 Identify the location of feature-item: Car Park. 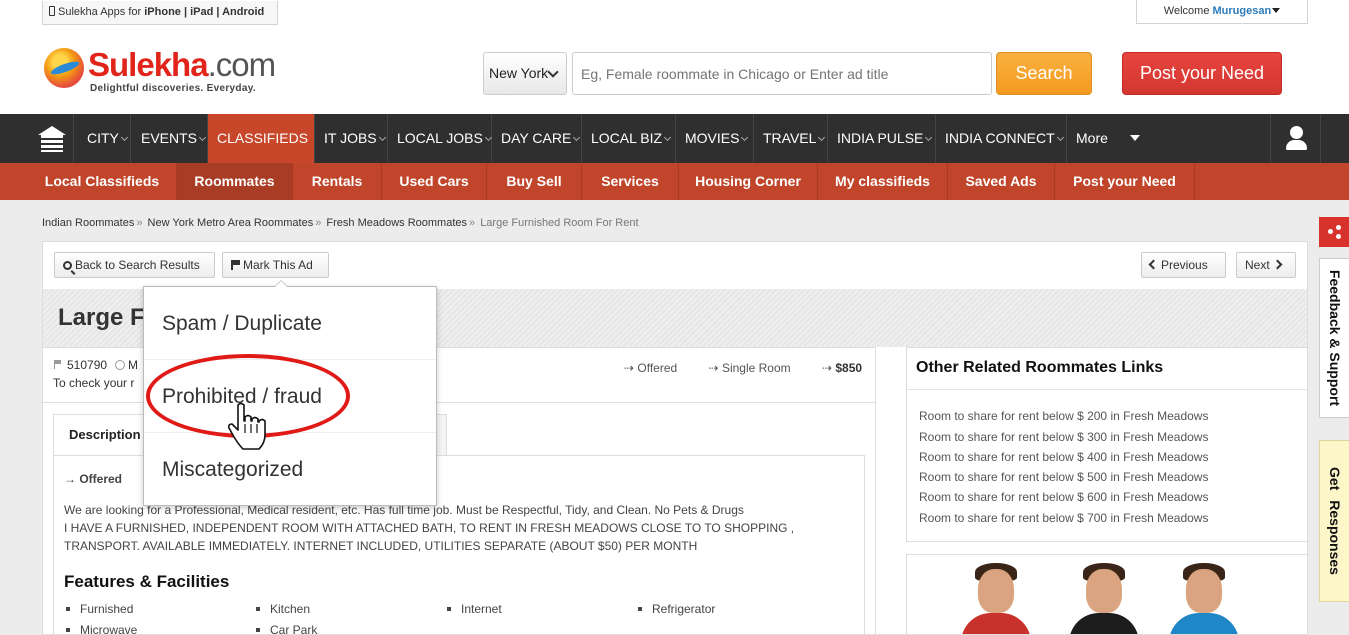
(286, 629).